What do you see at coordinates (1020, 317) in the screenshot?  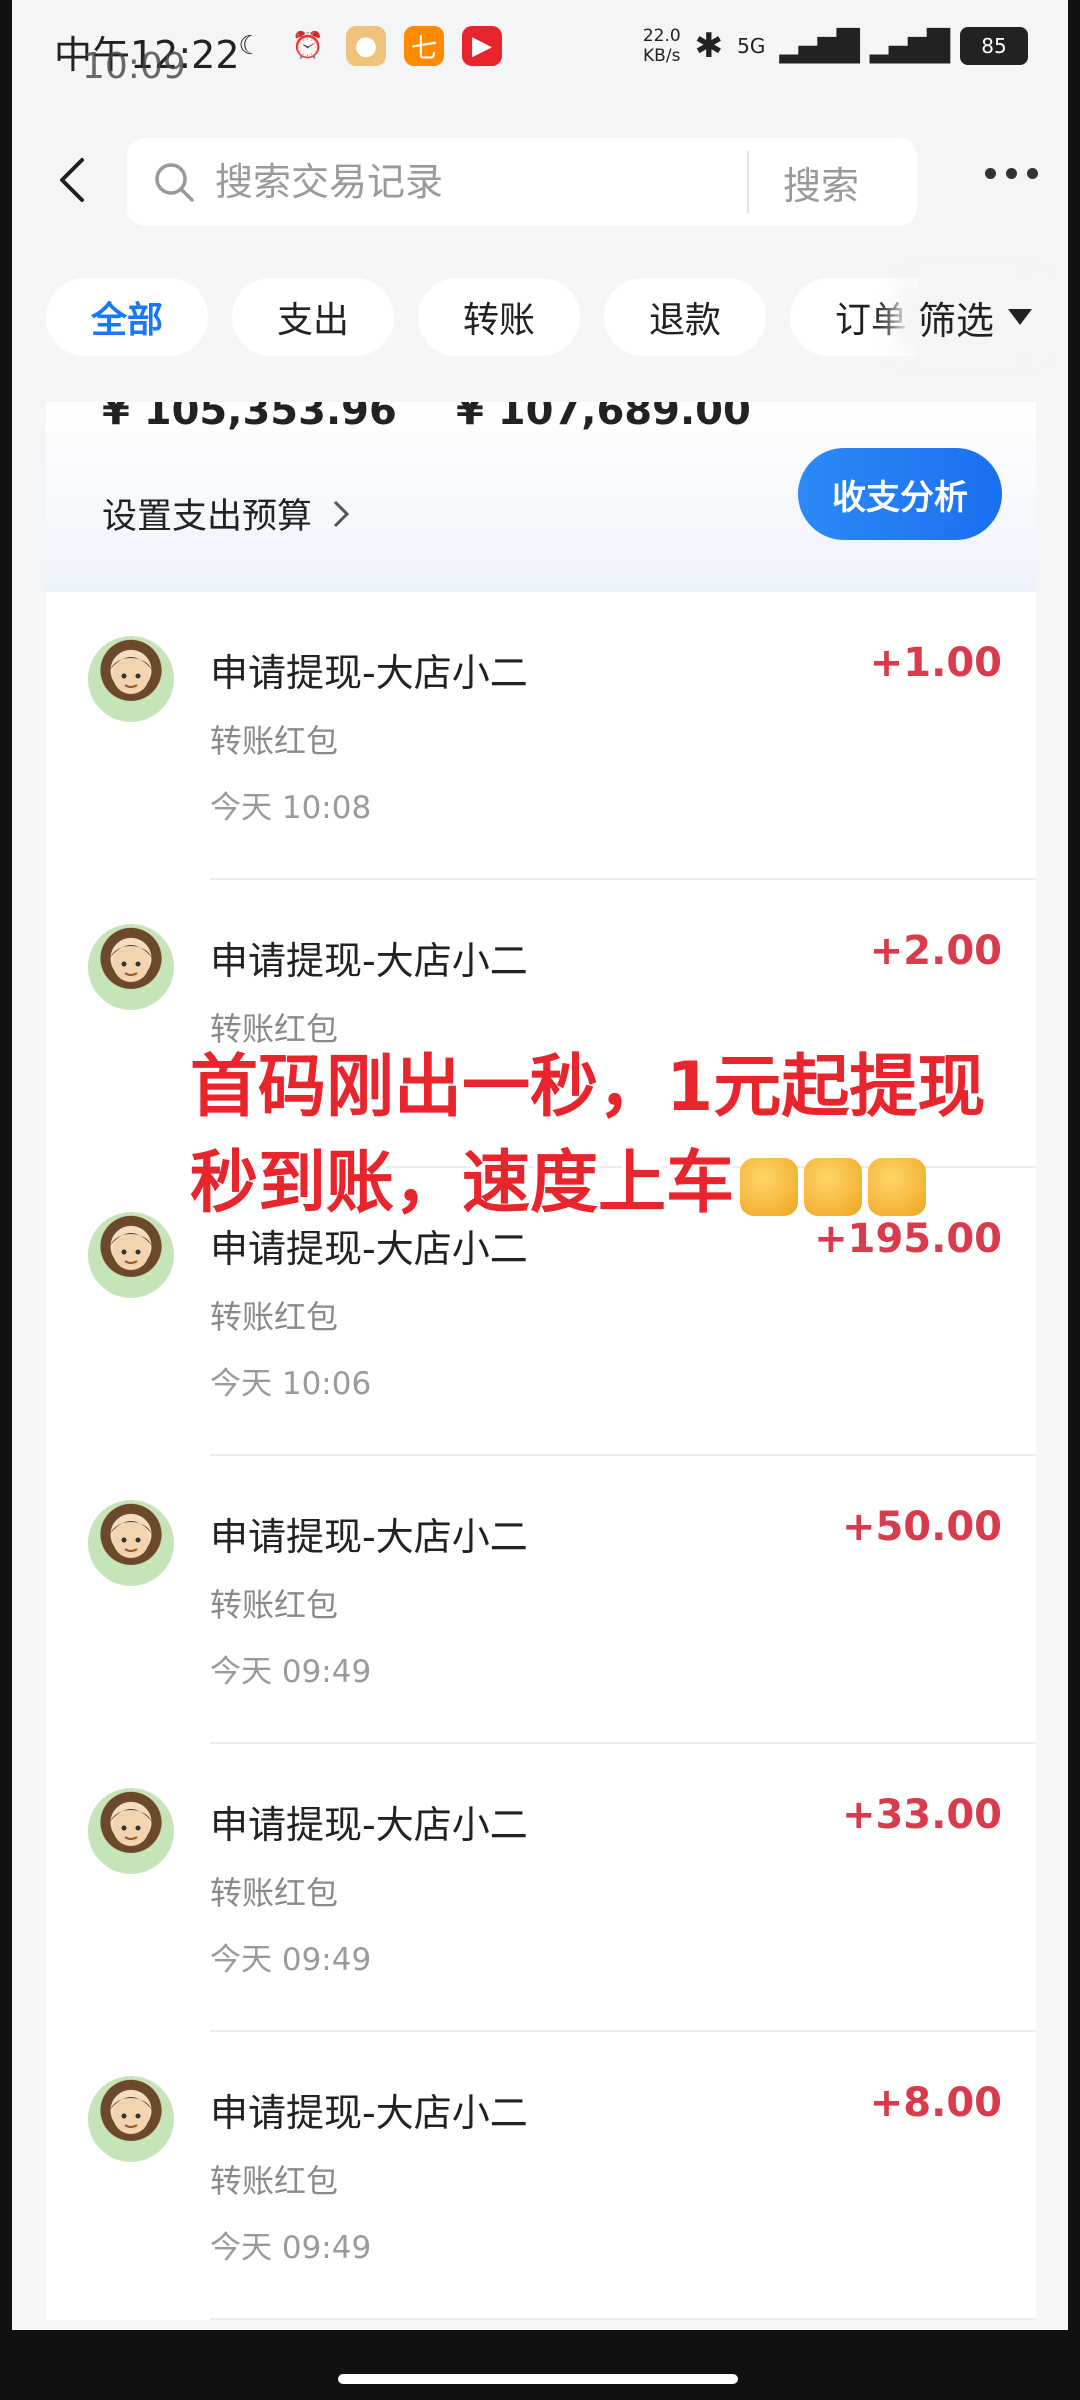 I see `triangle-down-icon` at bounding box center [1020, 317].